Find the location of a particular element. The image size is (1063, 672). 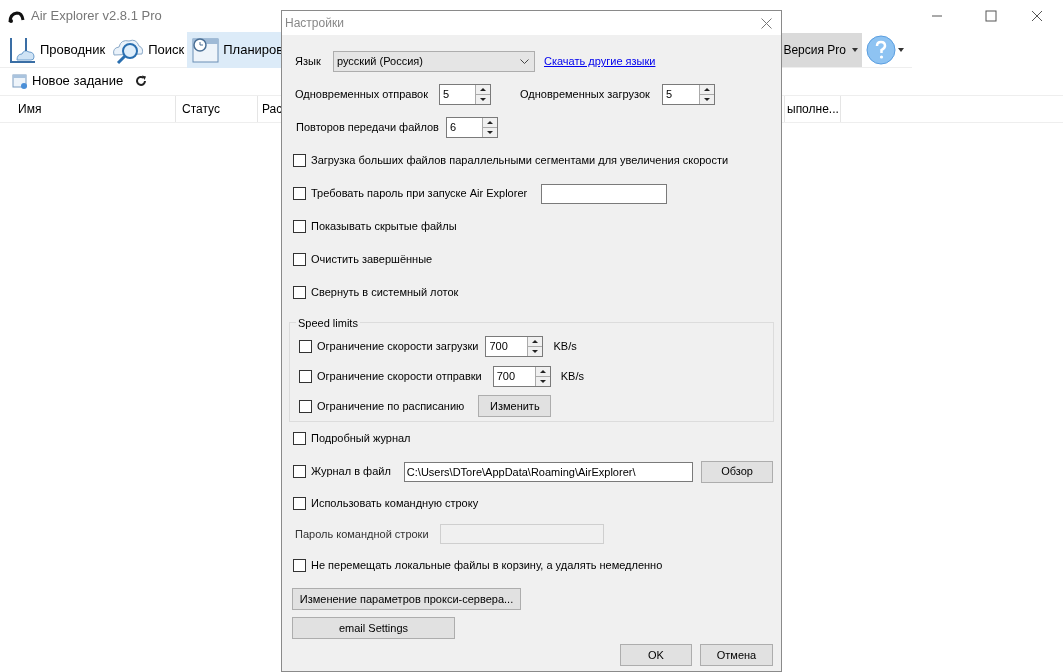

dialog-button: Обзор is located at coordinates (737, 471).